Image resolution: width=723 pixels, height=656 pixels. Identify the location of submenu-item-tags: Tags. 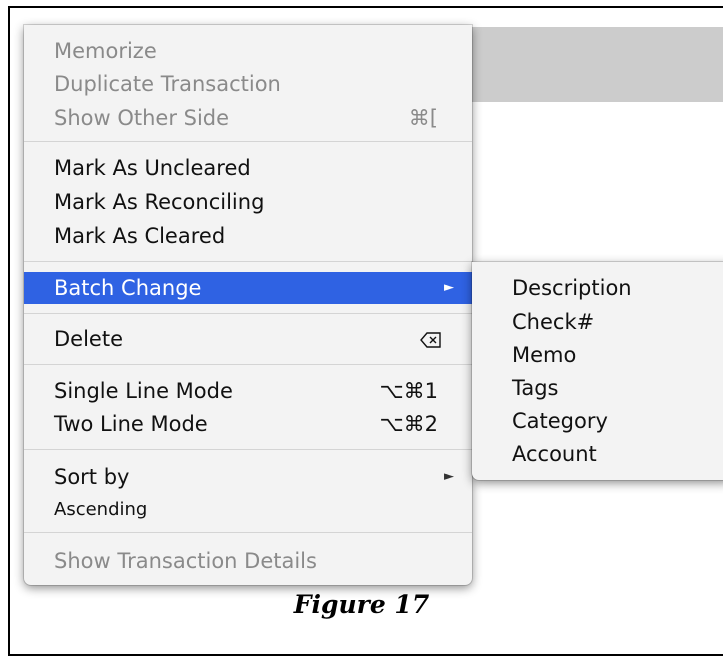
(535, 388).